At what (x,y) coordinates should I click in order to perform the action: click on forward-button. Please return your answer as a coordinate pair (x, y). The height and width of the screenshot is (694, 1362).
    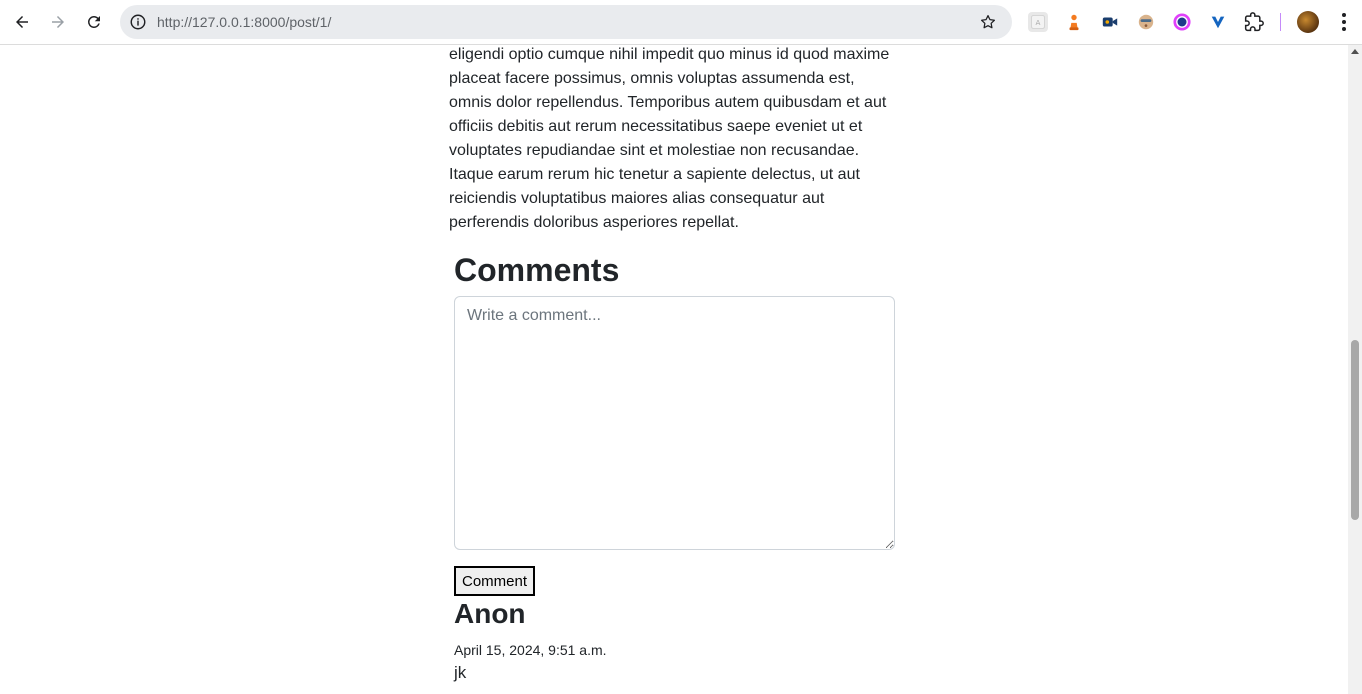
    Looking at the image, I should click on (58, 22).